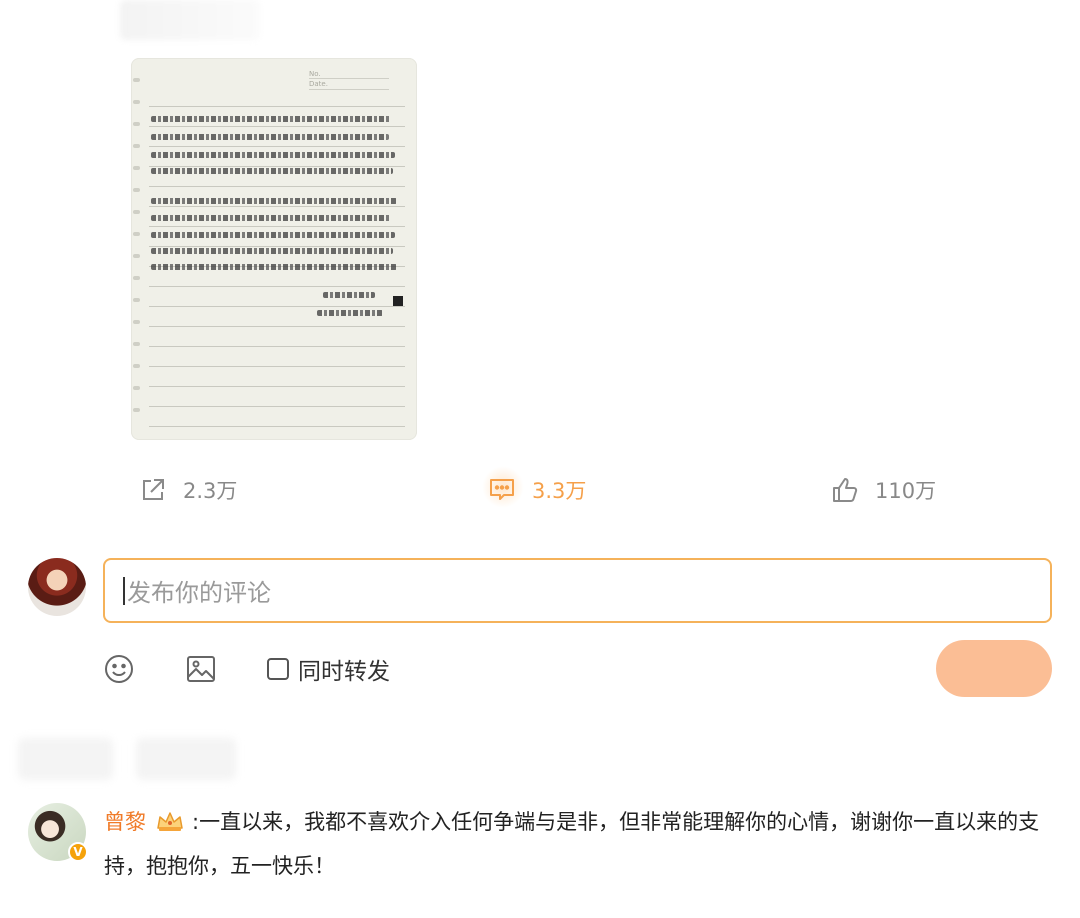 The height and width of the screenshot is (918, 1080). Describe the element at coordinates (349, 295) in the screenshot. I see `handwriting-signature` at that location.